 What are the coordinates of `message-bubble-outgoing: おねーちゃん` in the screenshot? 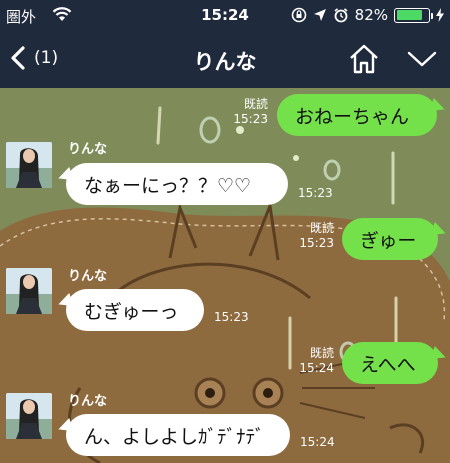 It's located at (357, 115).